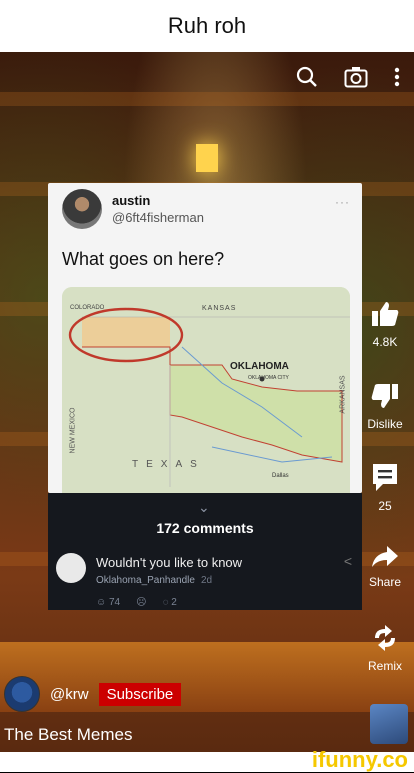 The height and width of the screenshot is (773, 414). I want to click on camera-icon, so click(356, 77).